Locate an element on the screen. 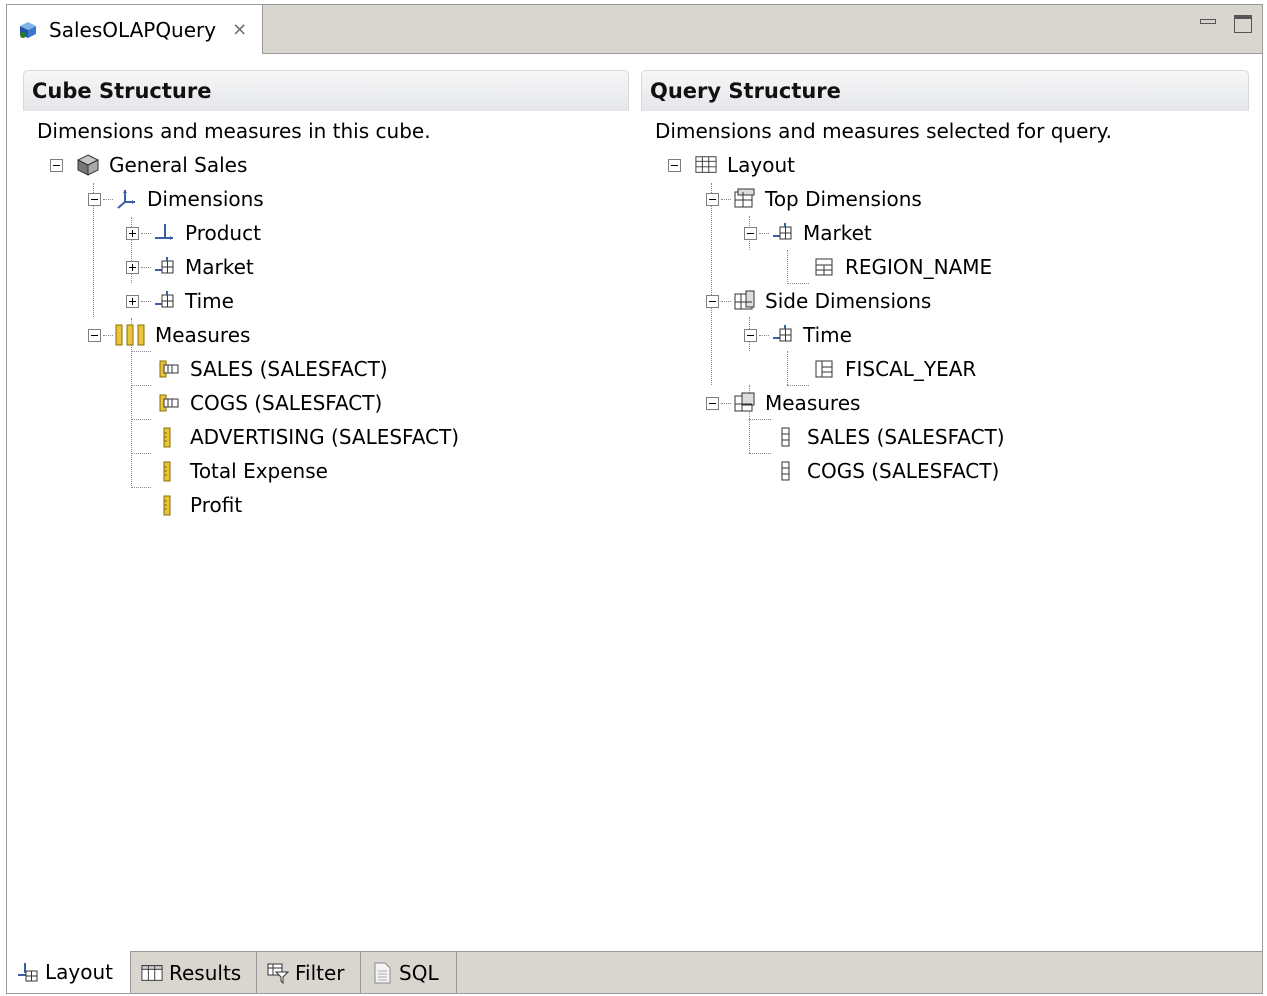 This screenshot has width=1267, height=996. tree-node-side-dimensions: Side Dimensions is located at coordinates (818, 301).